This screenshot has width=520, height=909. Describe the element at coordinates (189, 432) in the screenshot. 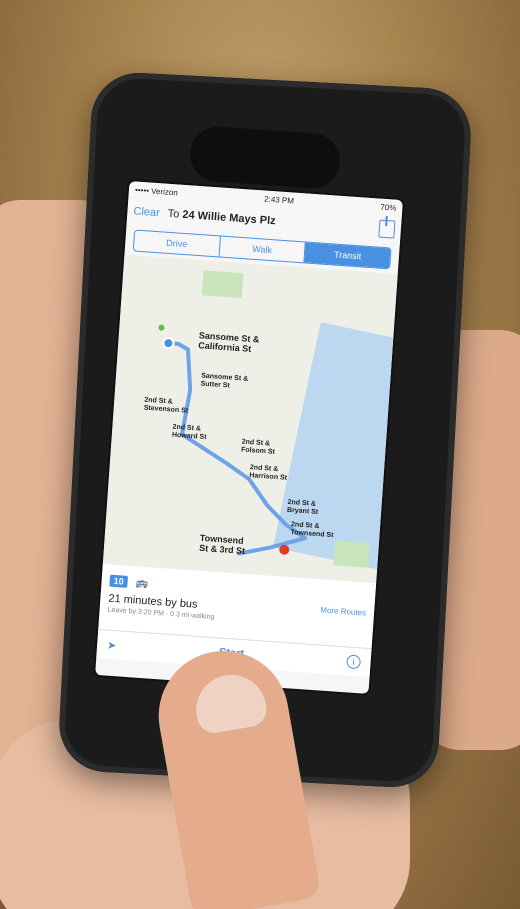

I see `stop-label: 2nd St & Howard St` at that location.